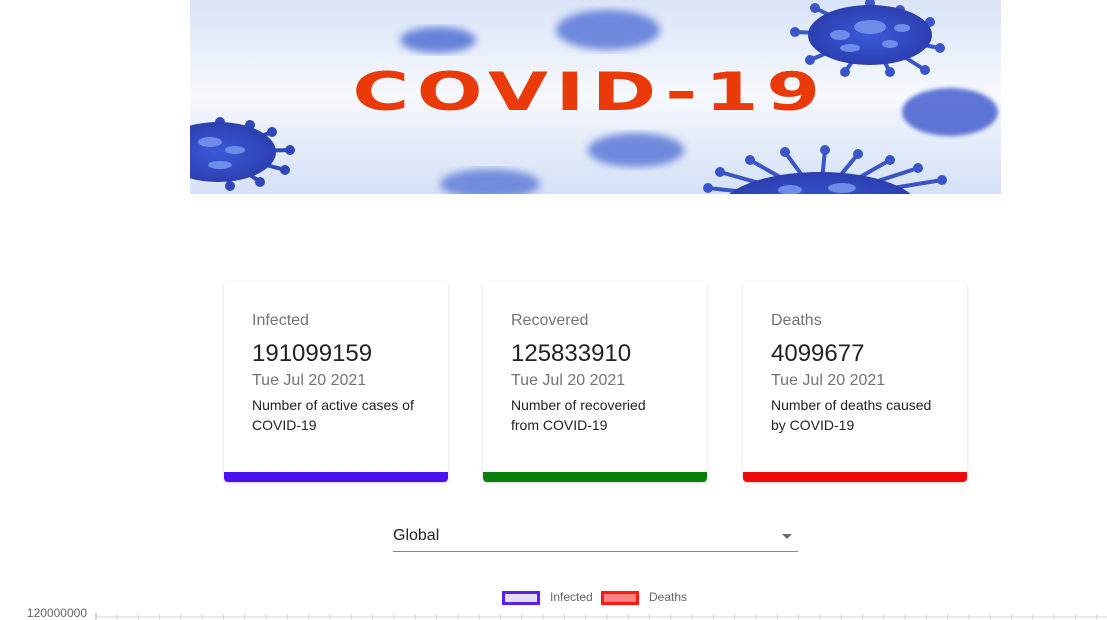 This screenshot has width=1107, height=620. What do you see at coordinates (416, 535) in the screenshot?
I see `country-select-value: Global` at bounding box center [416, 535].